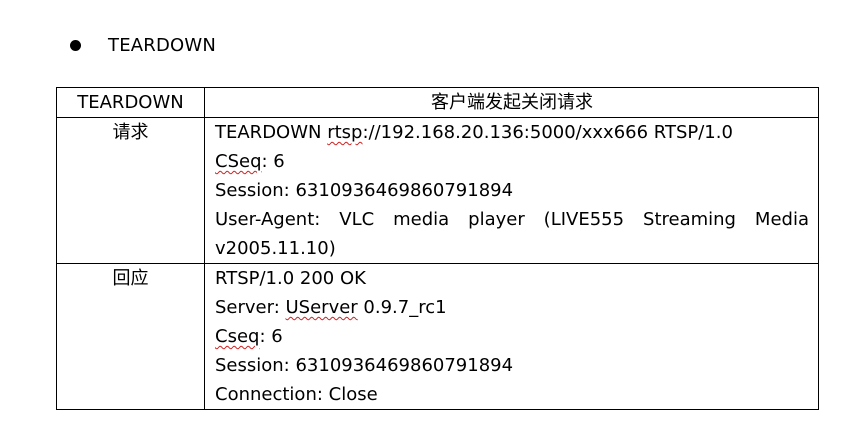 This screenshot has width=847, height=430. What do you see at coordinates (250, 307) in the screenshot?
I see `response-line-2-key: Server:` at bounding box center [250, 307].